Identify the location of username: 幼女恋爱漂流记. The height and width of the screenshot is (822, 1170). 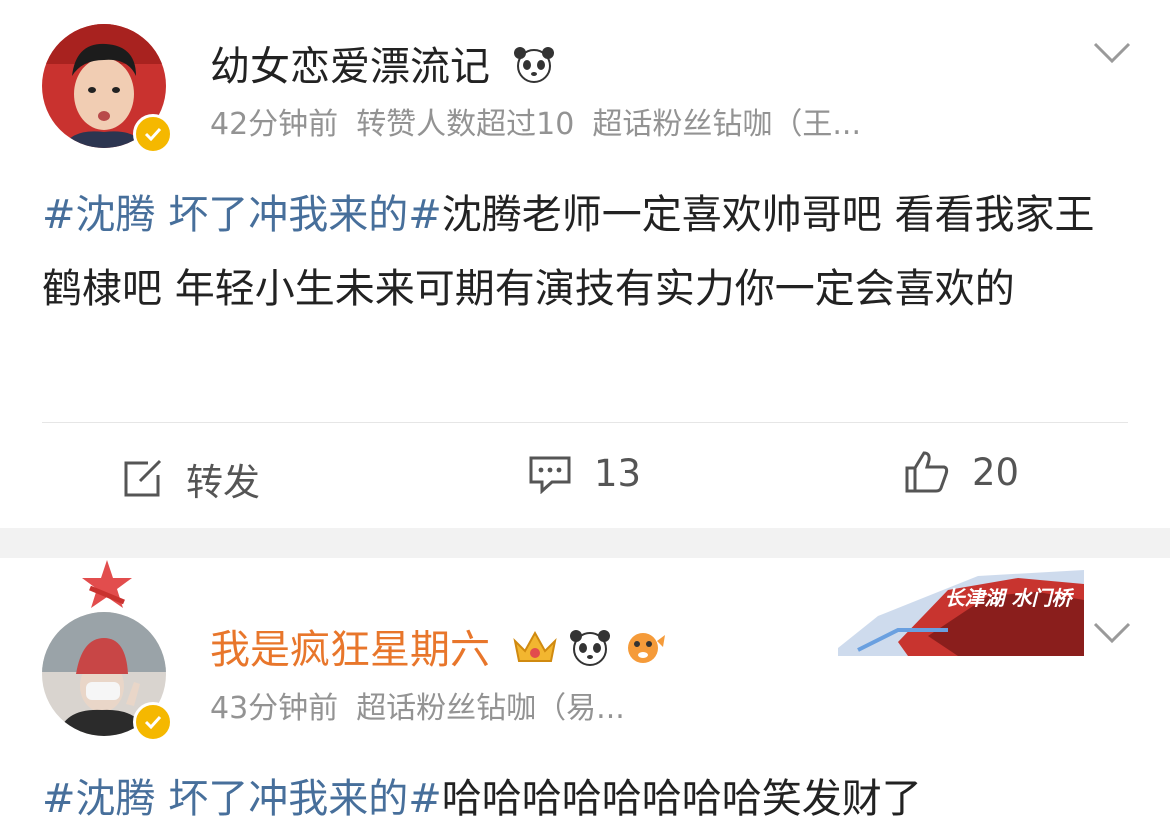
(383, 69).